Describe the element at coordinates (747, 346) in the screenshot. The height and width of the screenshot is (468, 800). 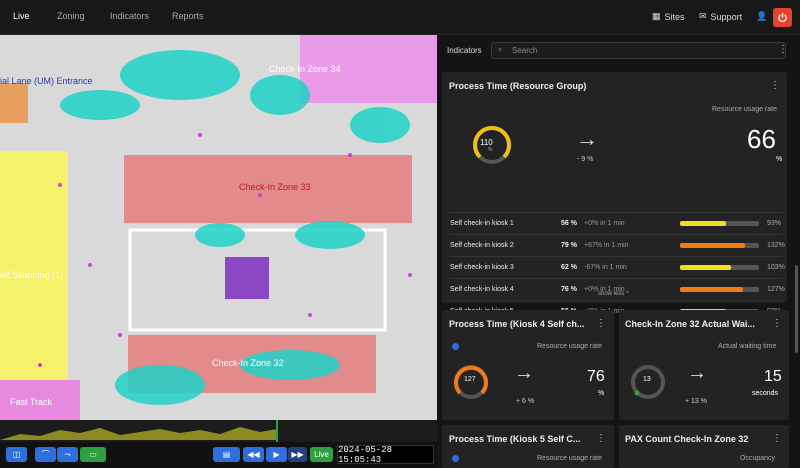
I see `card-zone32-wait-metric: Actual waiting time` at that location.